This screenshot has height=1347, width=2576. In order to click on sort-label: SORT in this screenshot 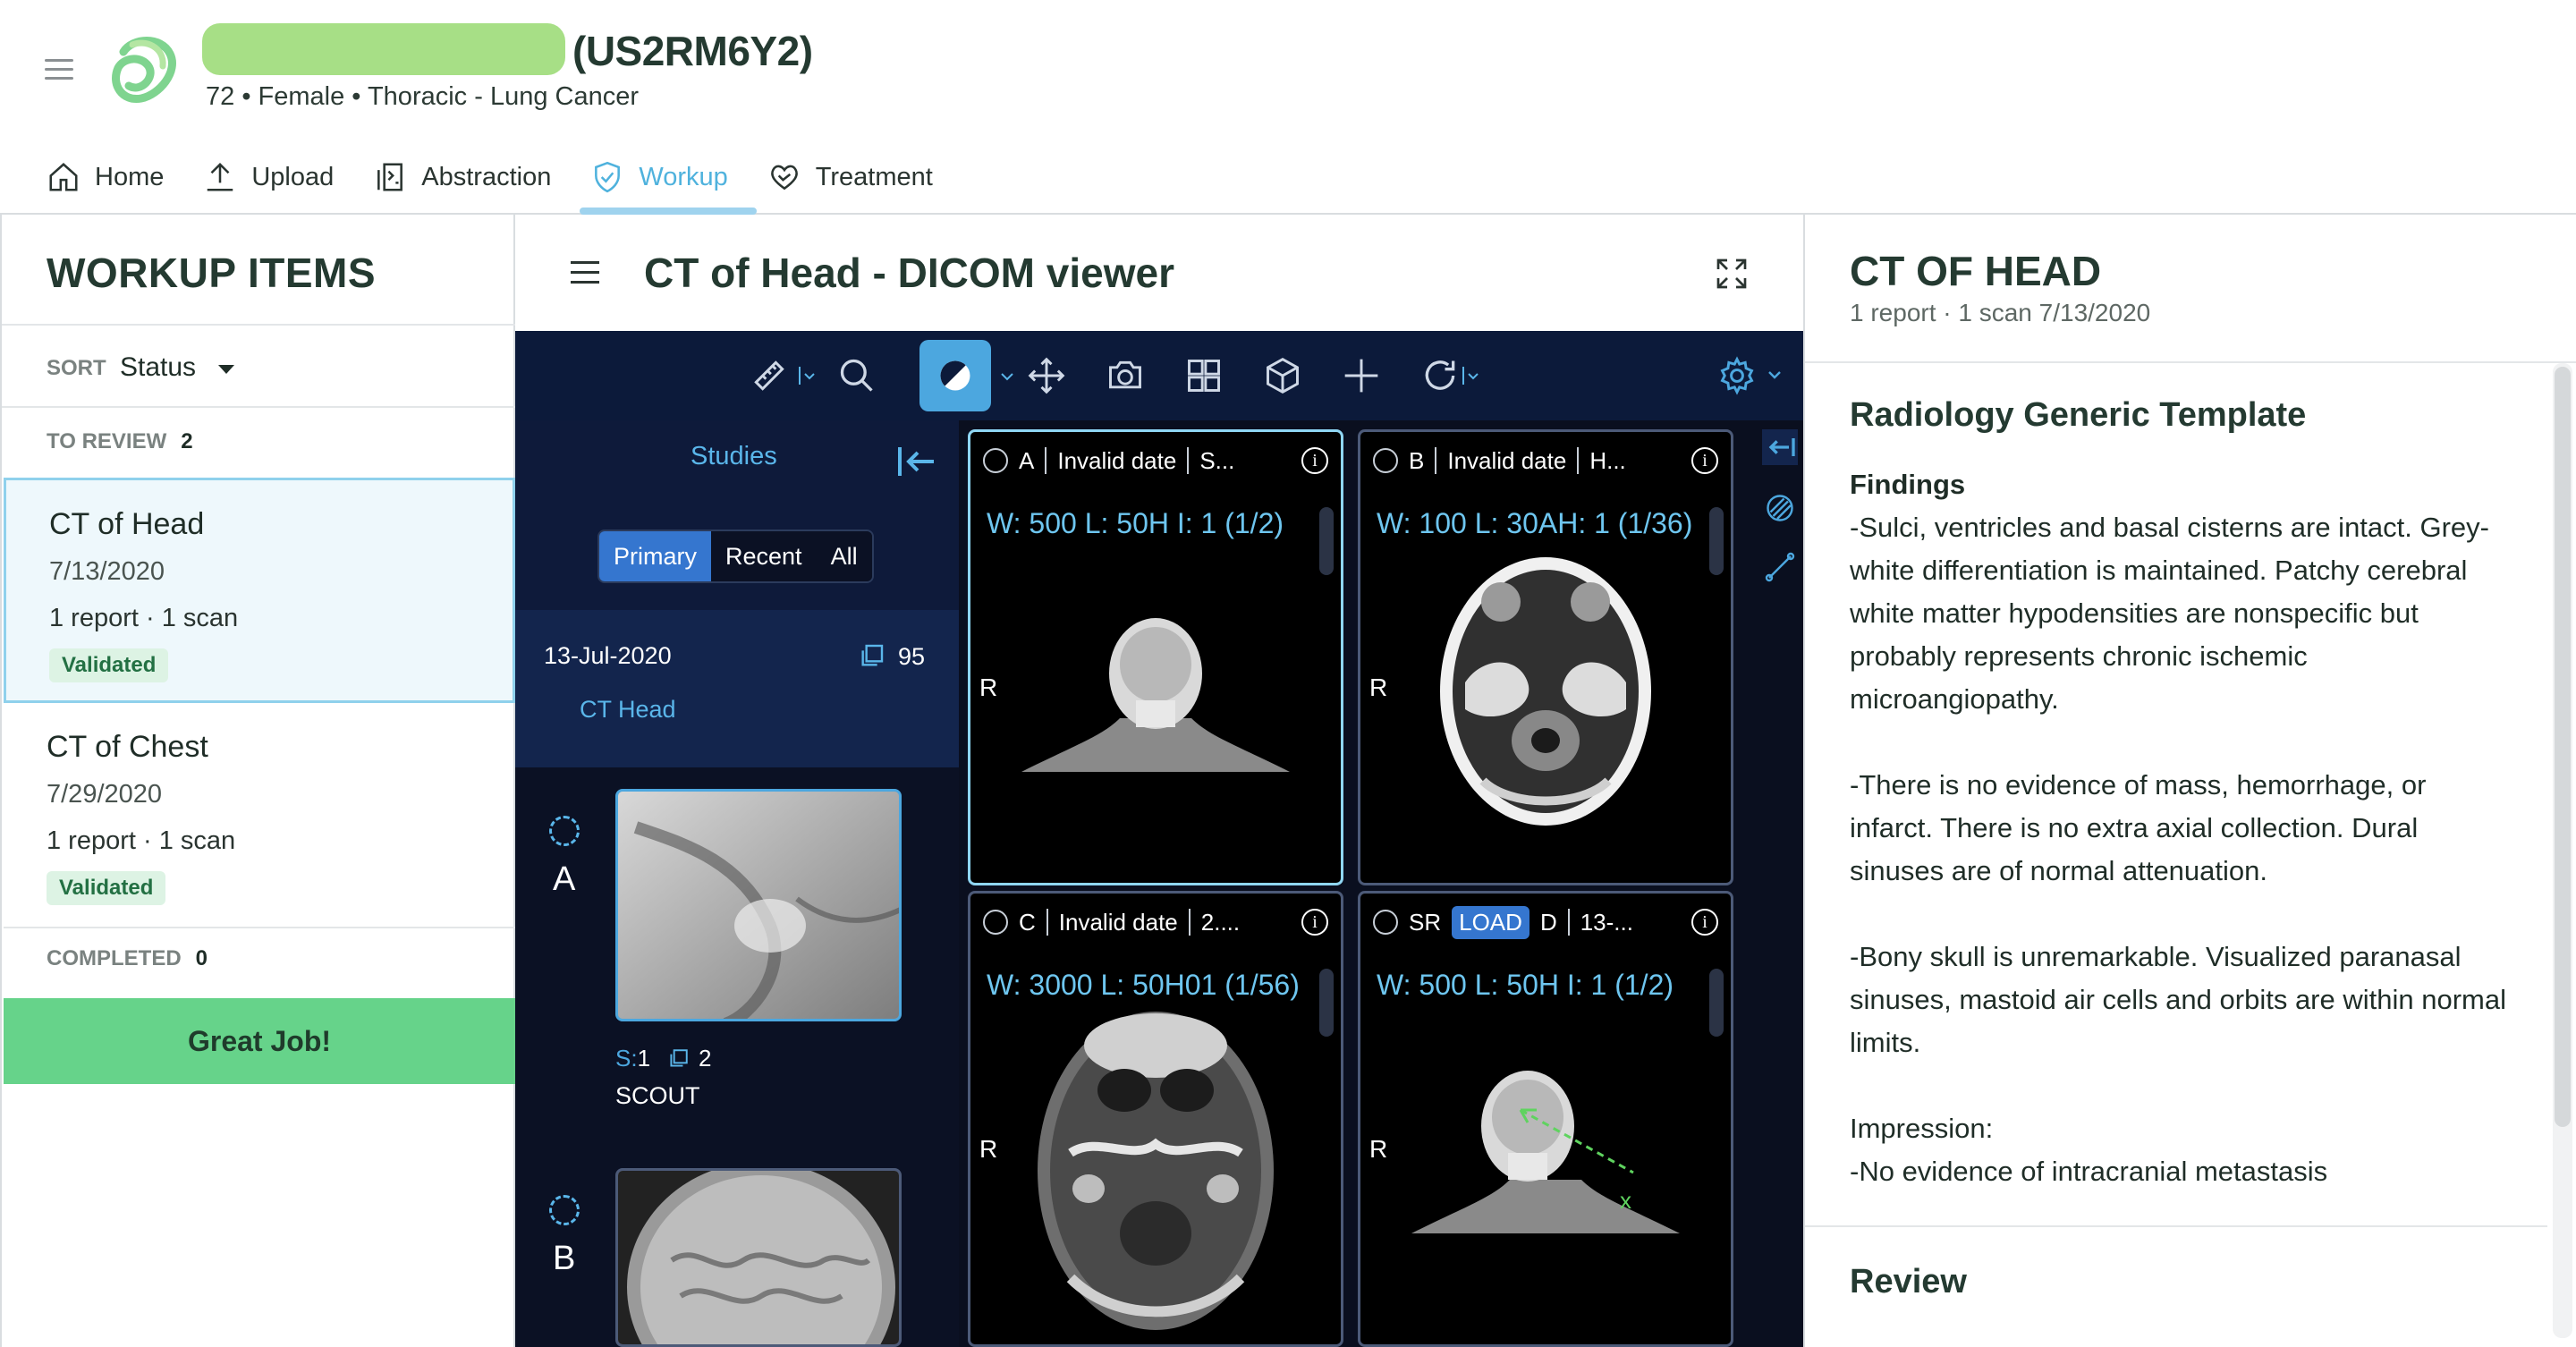, I will do `click(76, 368)`.